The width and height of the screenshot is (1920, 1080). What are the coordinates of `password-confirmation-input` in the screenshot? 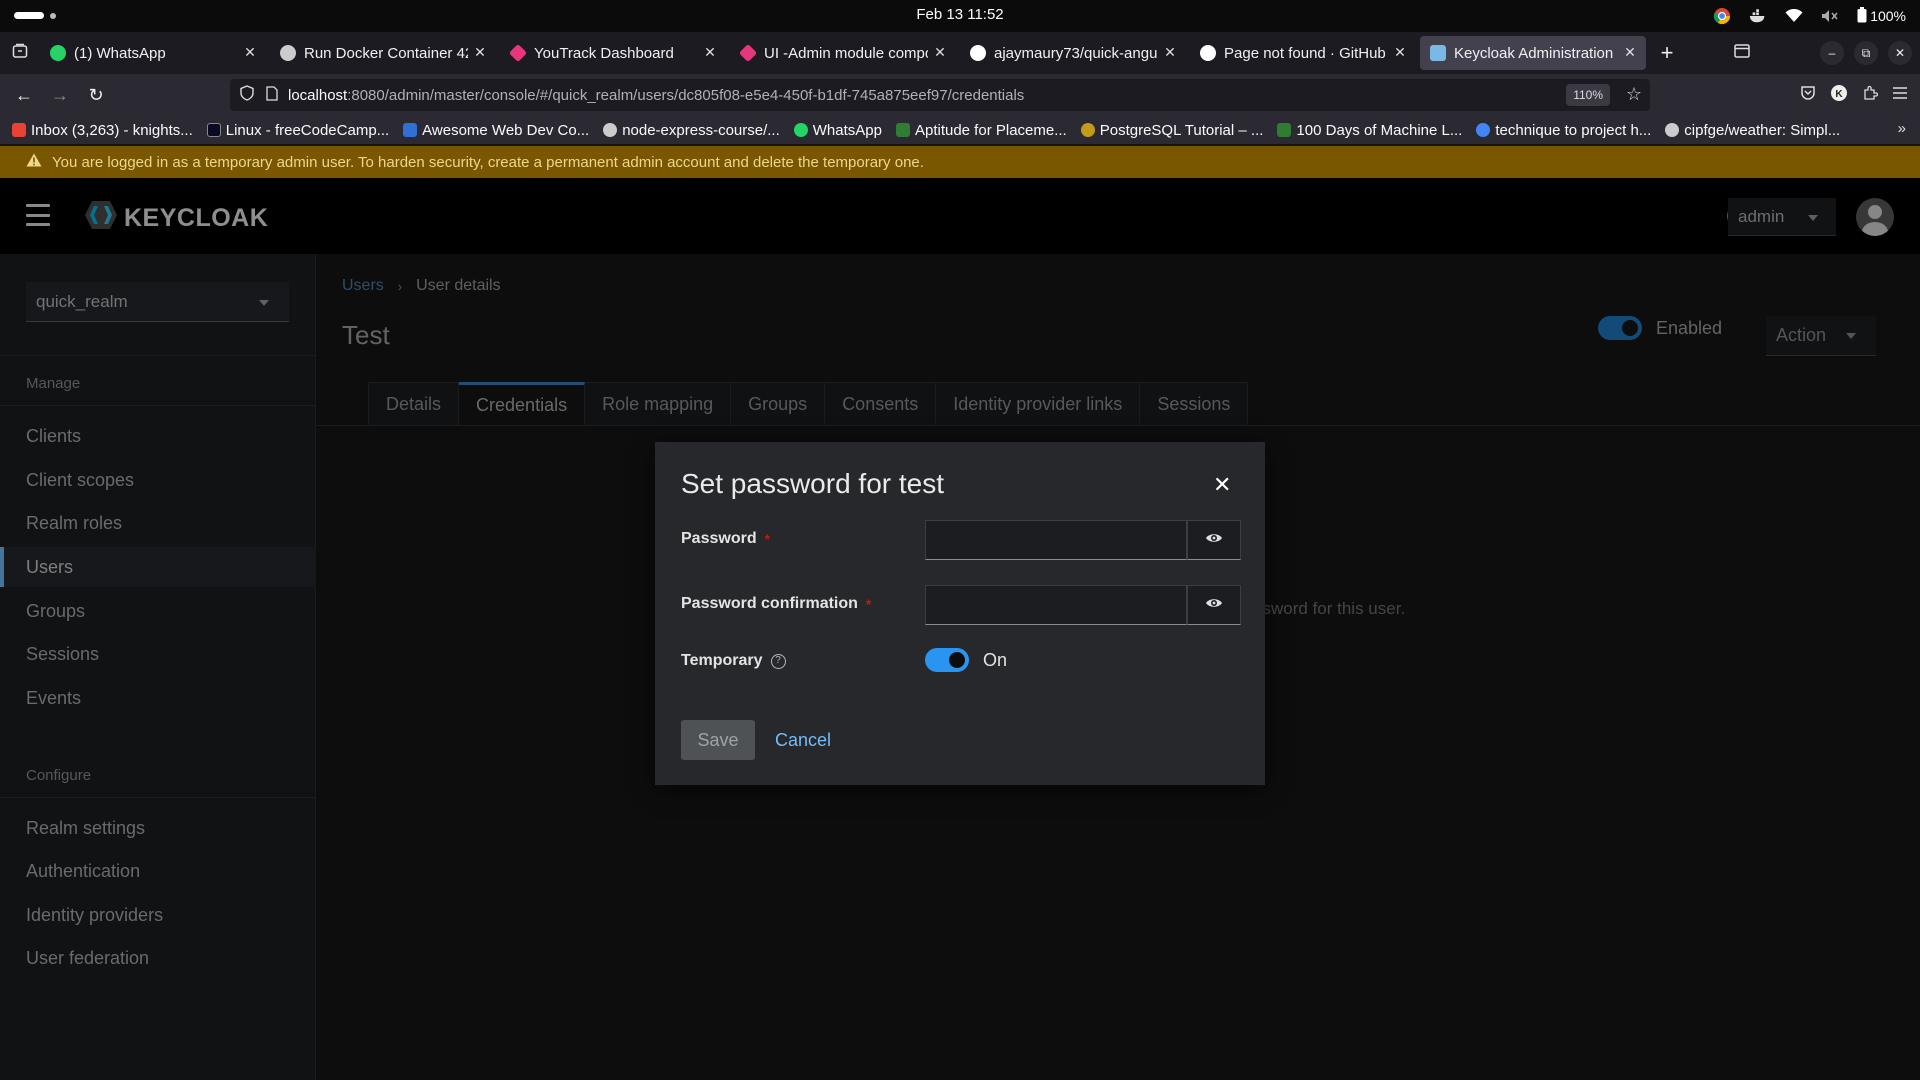 It's located at (1056, 605).